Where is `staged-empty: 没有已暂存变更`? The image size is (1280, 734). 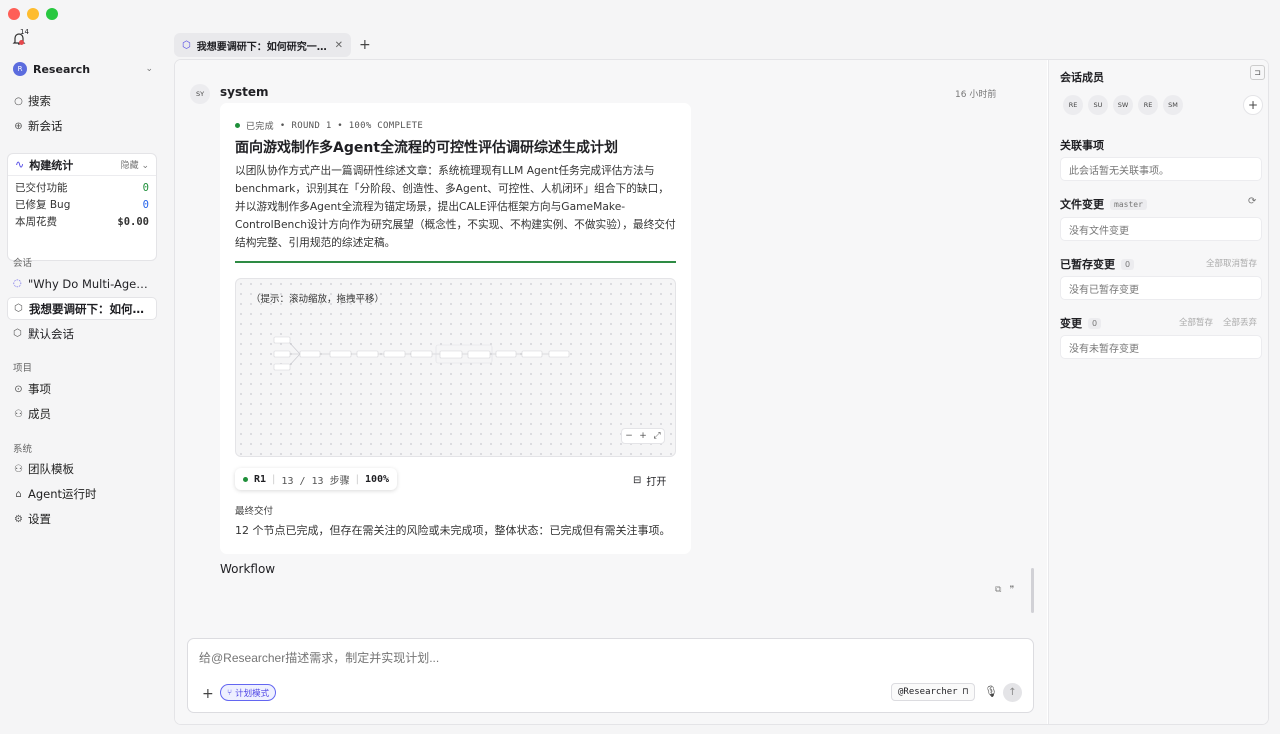 staged-empty: 没有已暂存变更 is located at coordinates (1161, 288).